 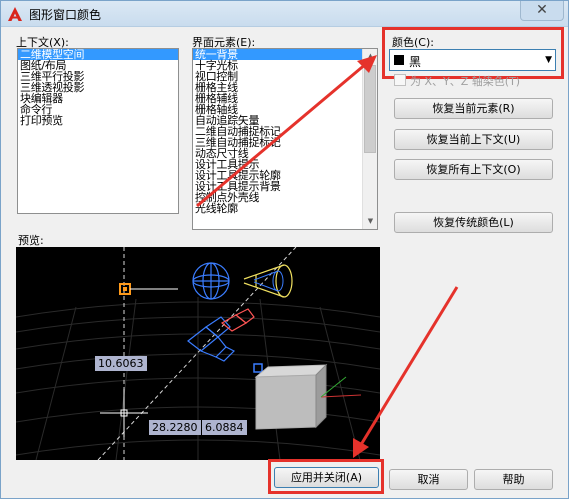 I want to click on arrow-to-apply-head, so click(x=361, y=448).